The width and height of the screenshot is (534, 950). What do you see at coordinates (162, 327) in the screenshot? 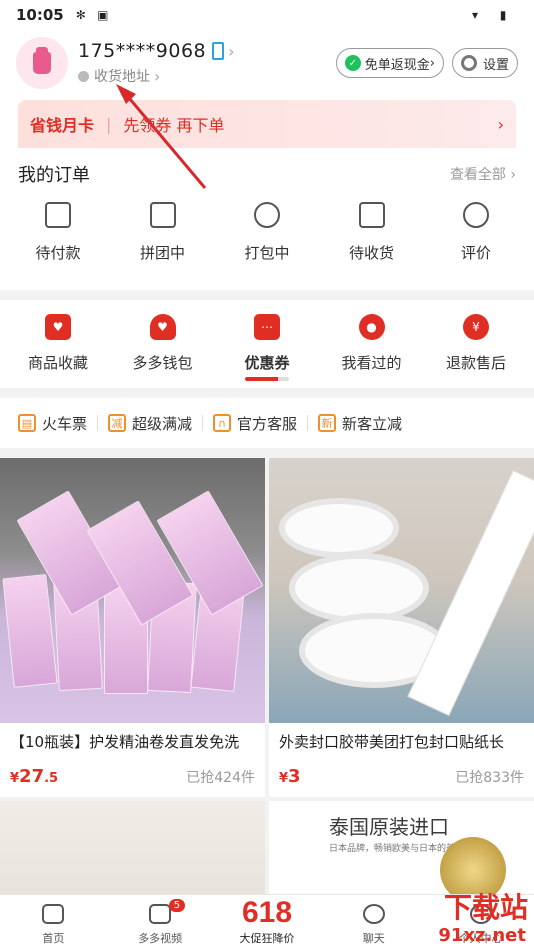
I see `wallet-heart-icon: ♥` at bounding box center [162, 327].